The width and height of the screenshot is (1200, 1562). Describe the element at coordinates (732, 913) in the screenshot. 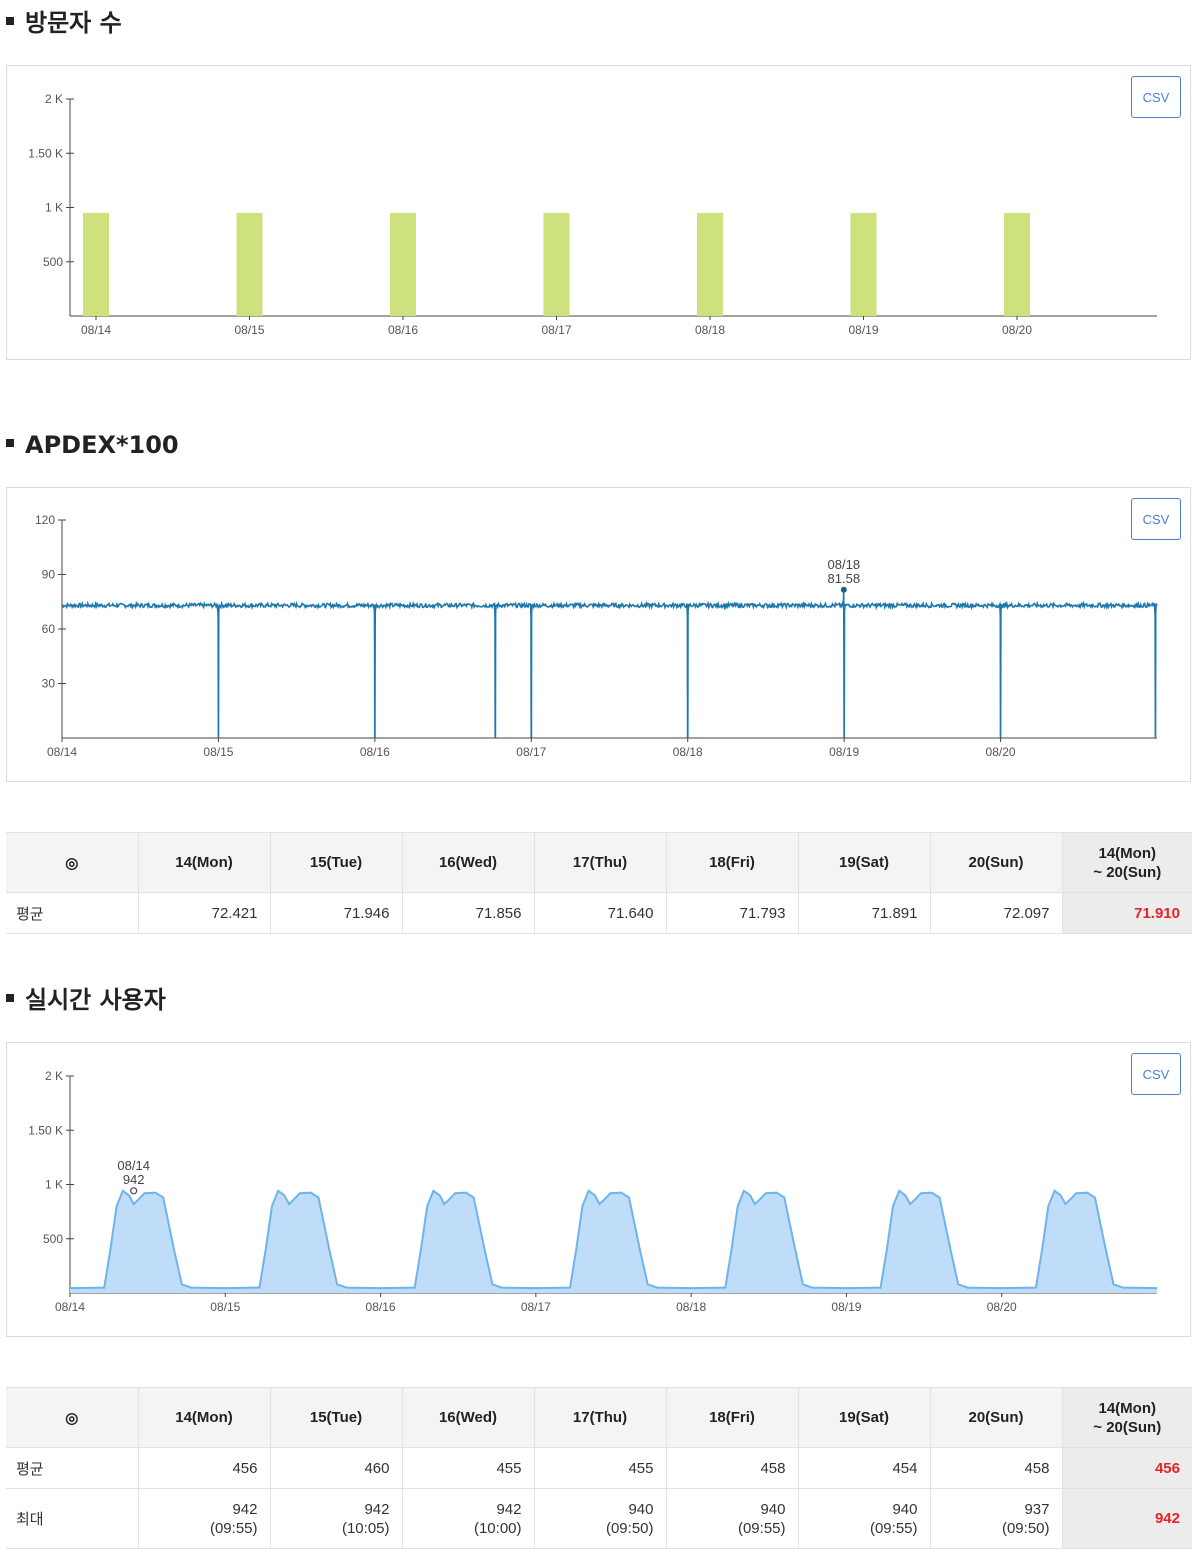

I see `table-cell: 71.793` at that location.